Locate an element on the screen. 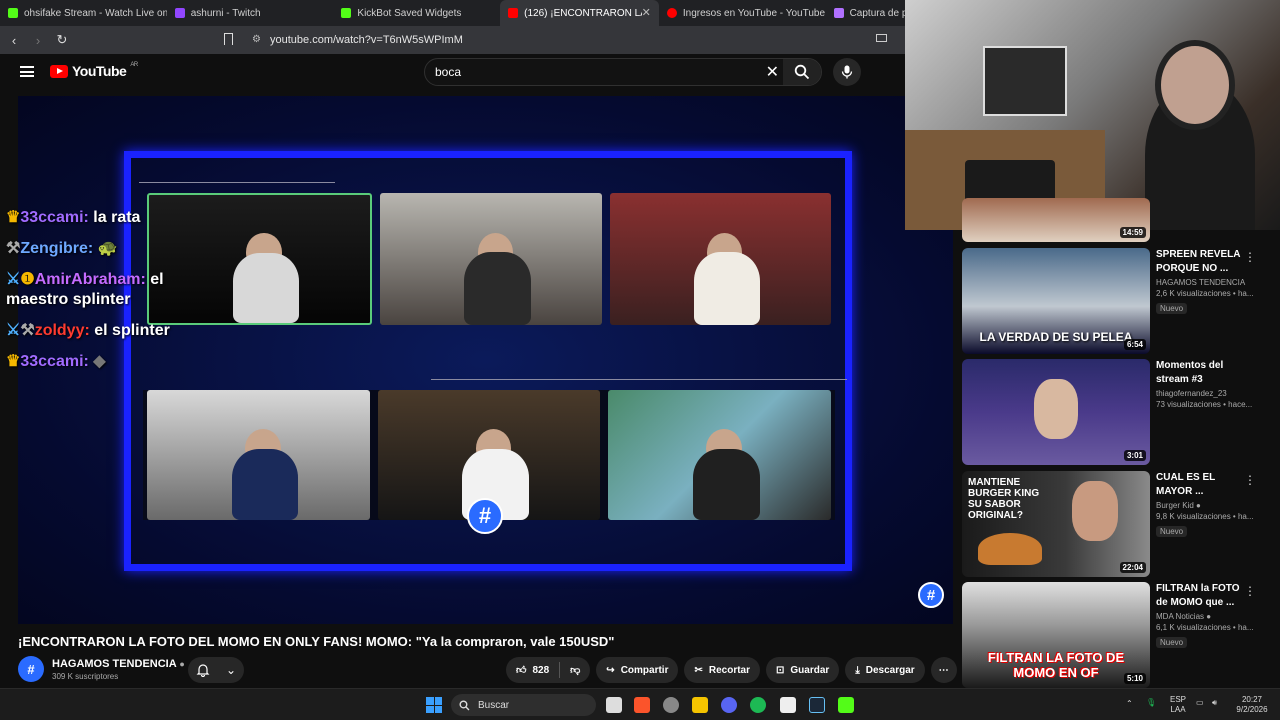 The image size is (1280, 720). capcut-icon is located at coordinates (788, 705).